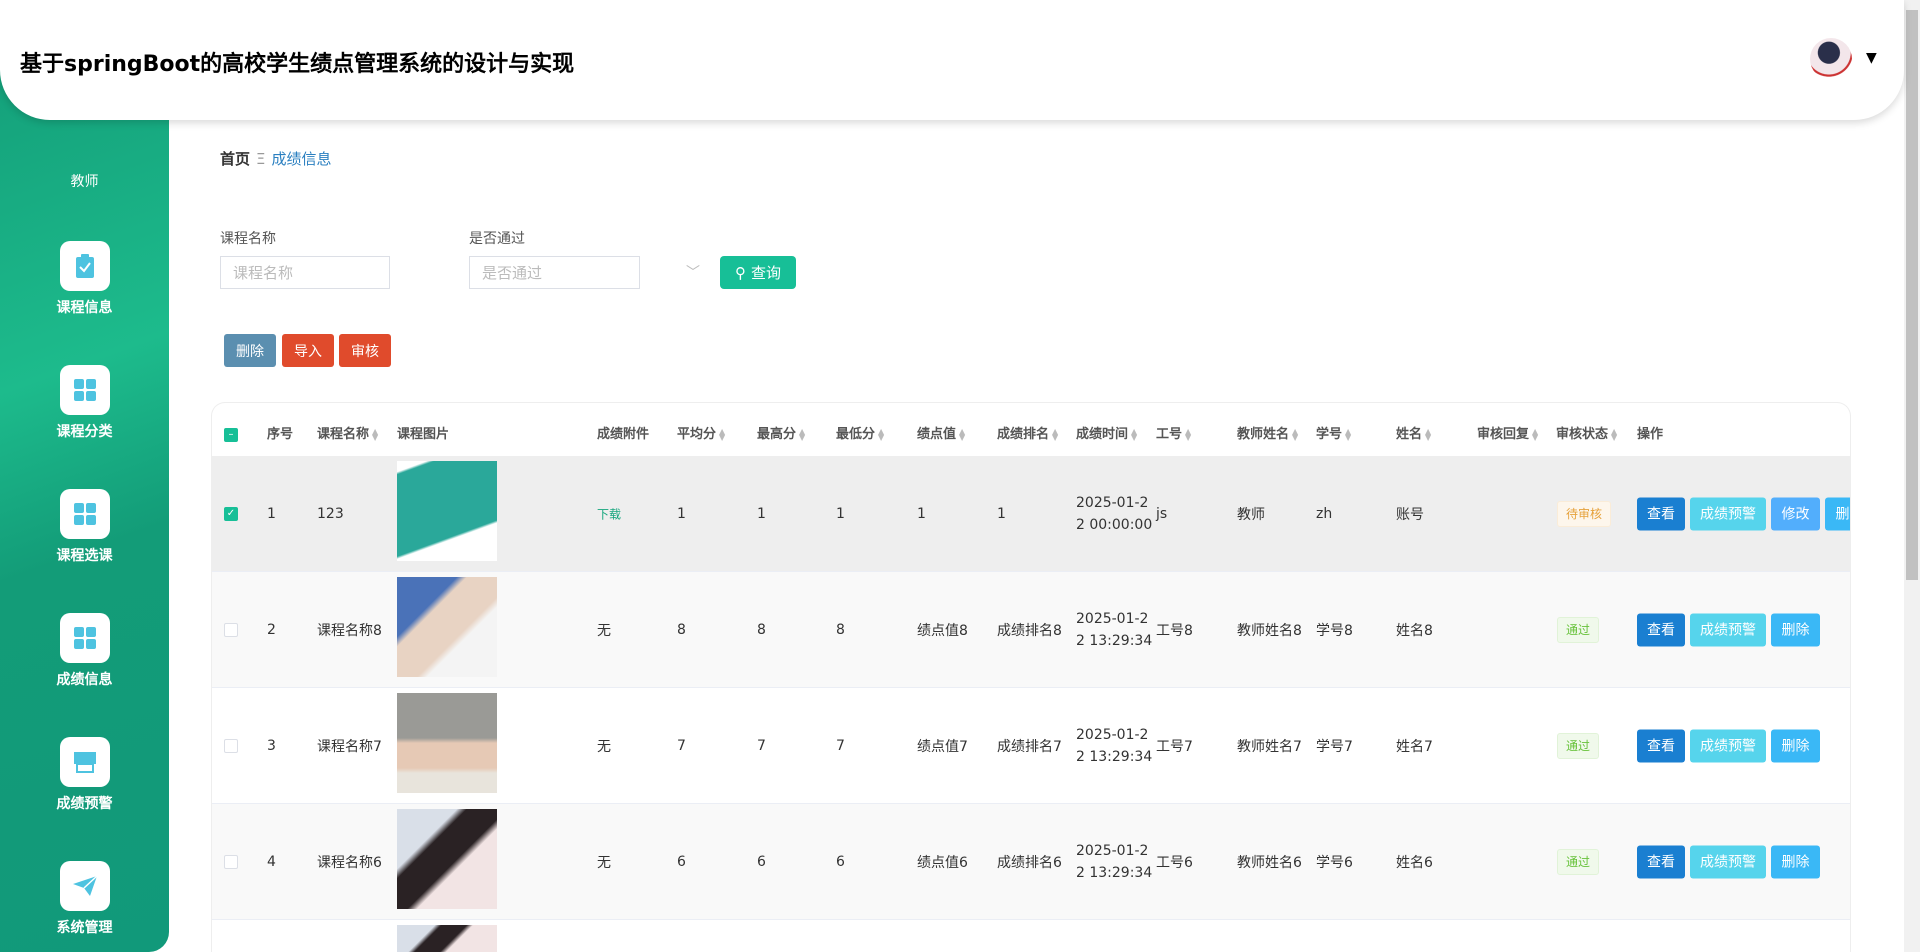 The image size is (1920, 952). What do you see at coordinates (347, 435) in the screenshot?
I see `column-header: 课程名称 ▲ ▼` at bounding box center [347, 435].